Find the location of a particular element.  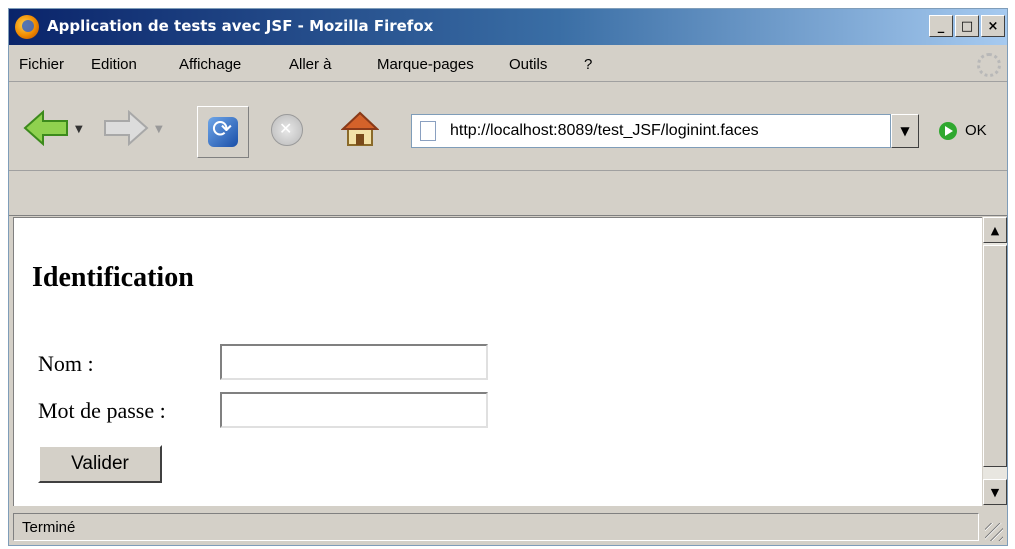

menu-outils: Outils is located at coordinates (528, 64).